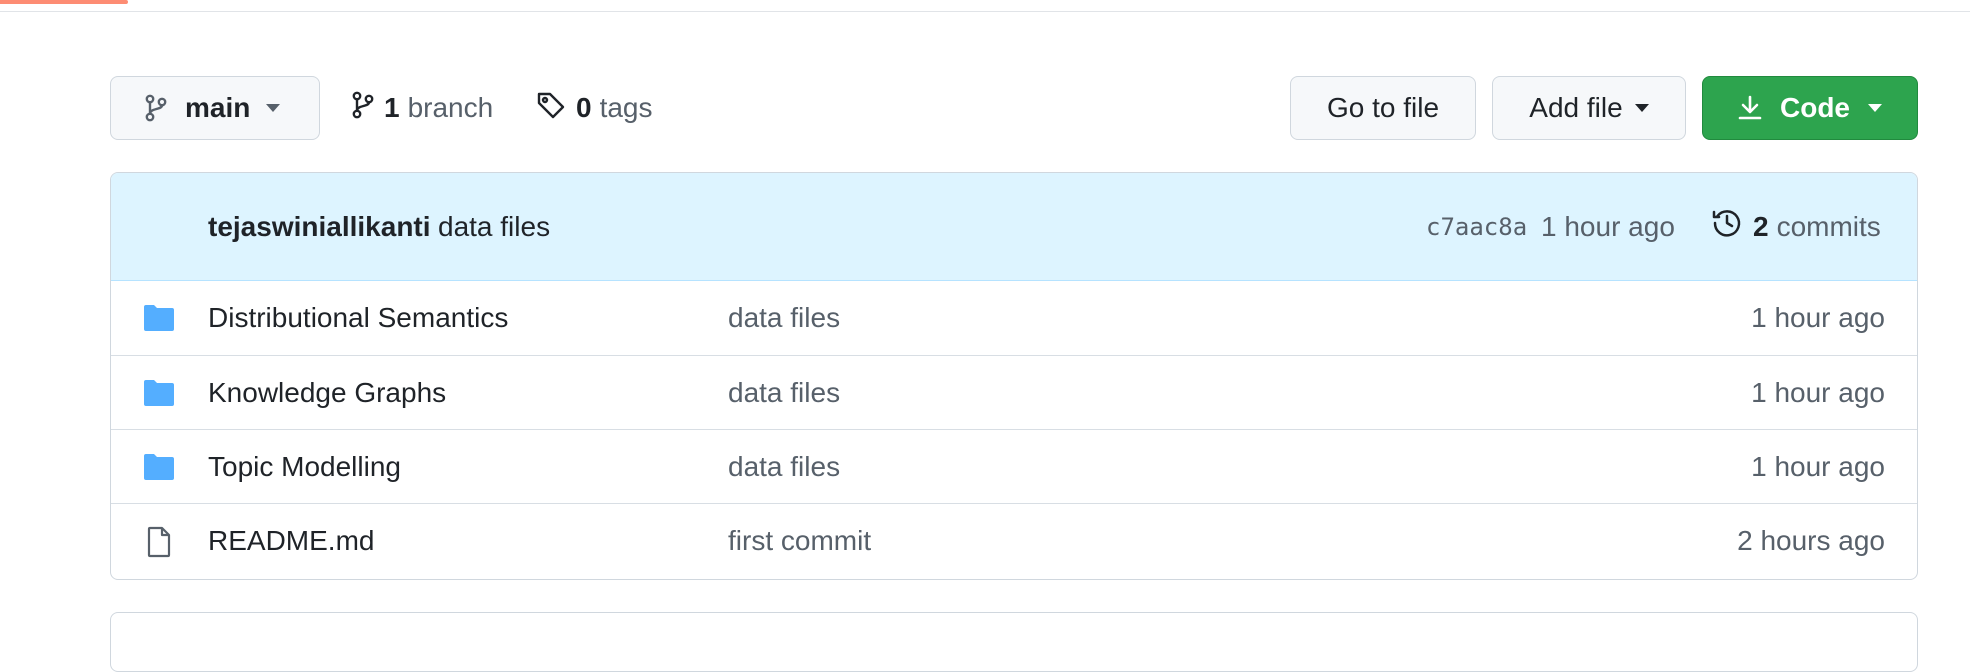  I want to click on file-commit-message: first commit, so click(799, 541).